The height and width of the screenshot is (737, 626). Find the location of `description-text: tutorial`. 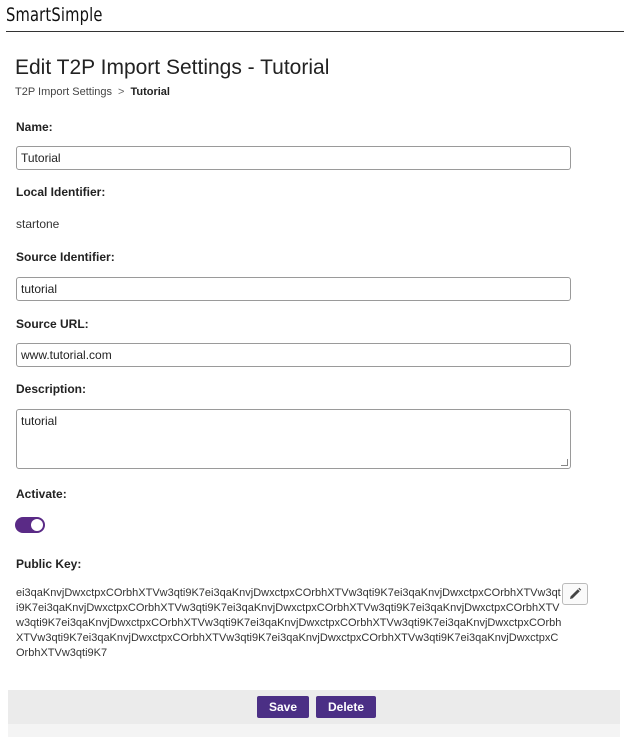

description-text: tutorial is located at coordinates (39, 421).